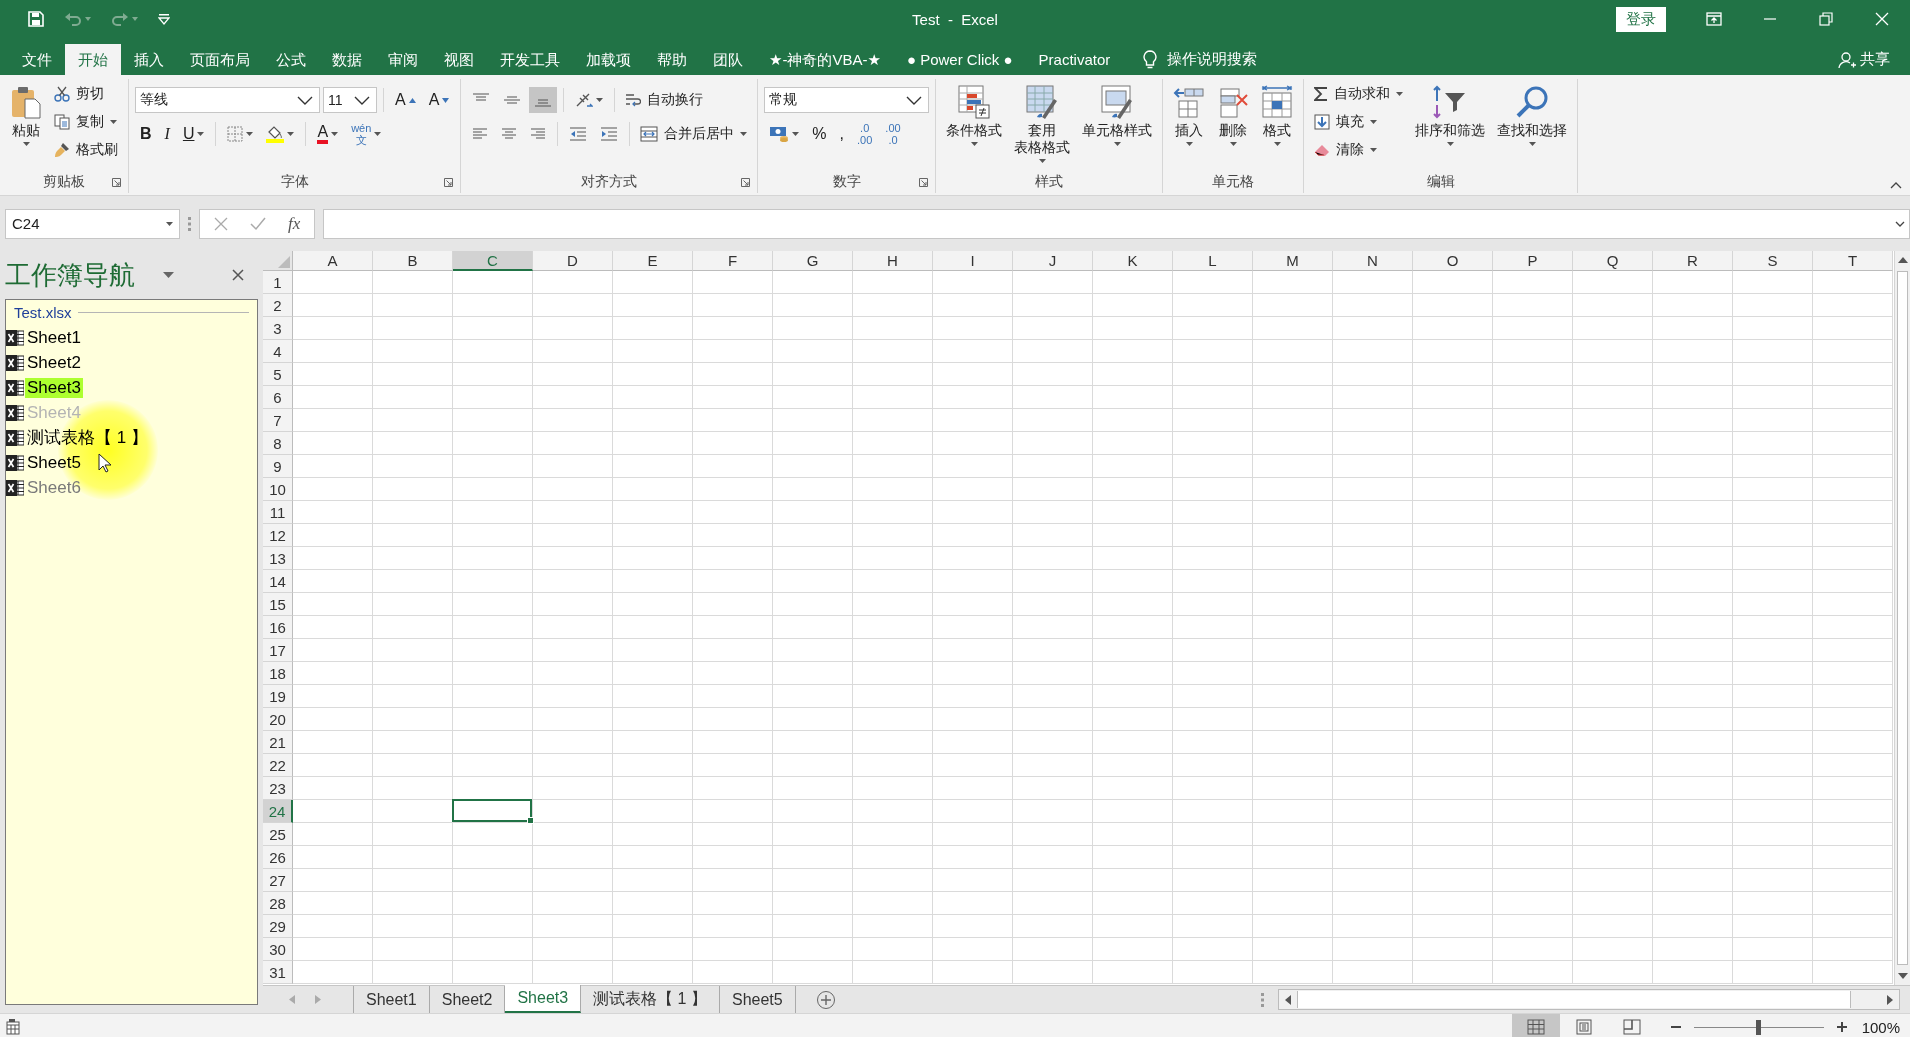  What do you see at coordinates (1535, 1025) in the screenshot?
I see `normal-view-button` at bounding box center [1535, 1025].